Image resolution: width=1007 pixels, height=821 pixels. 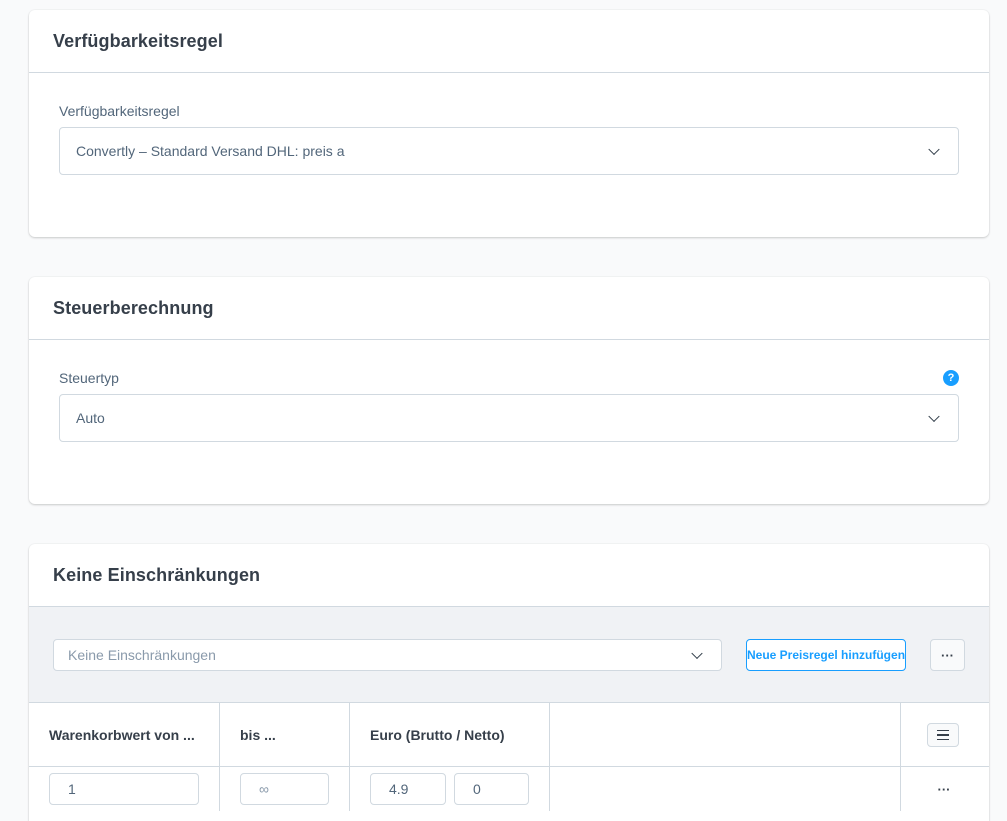 I want to click on rule-select: Keine Einschränkungen, so click(x=387, y=655).